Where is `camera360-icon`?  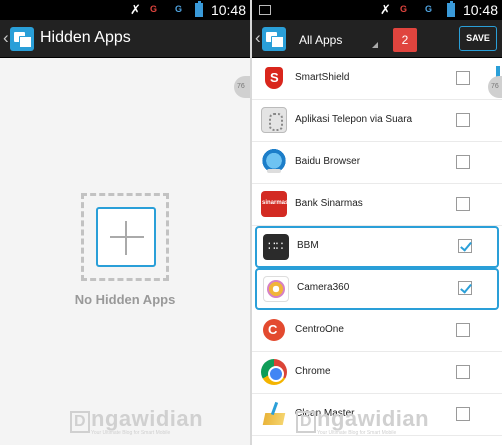
camera360-icon is located at coordinates (276, 289).